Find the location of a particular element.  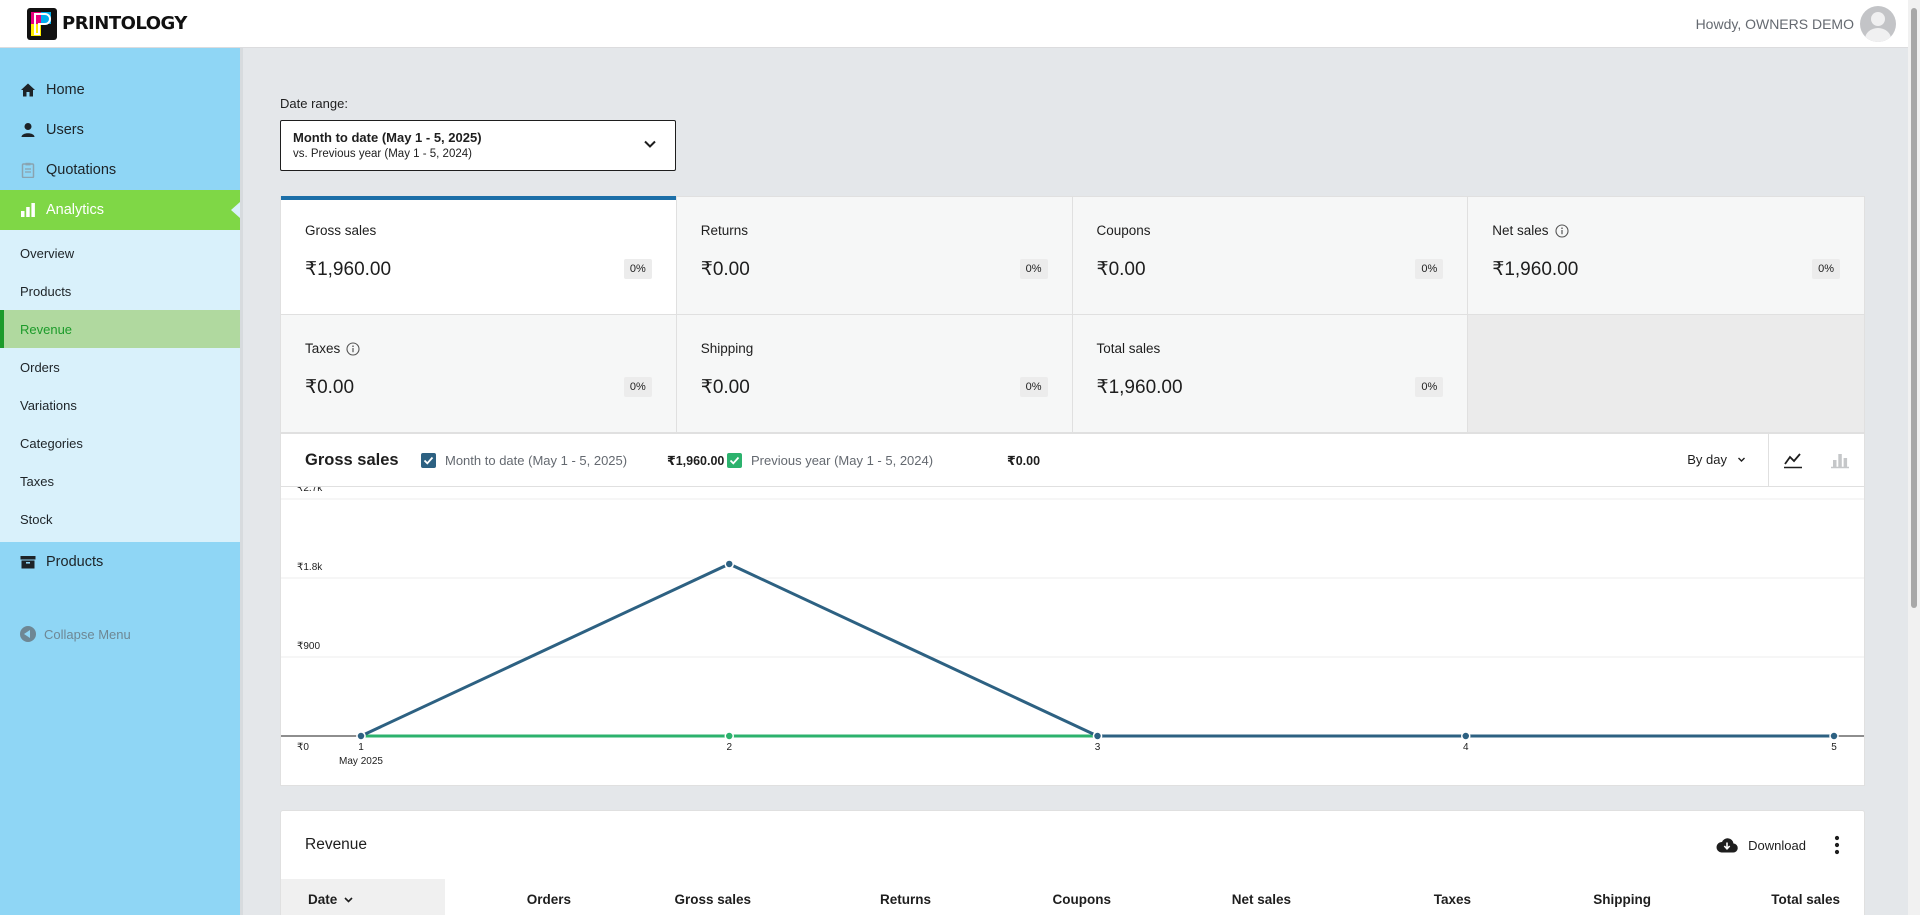

date-range-label: Date range: is located at coordinates (314, 103).